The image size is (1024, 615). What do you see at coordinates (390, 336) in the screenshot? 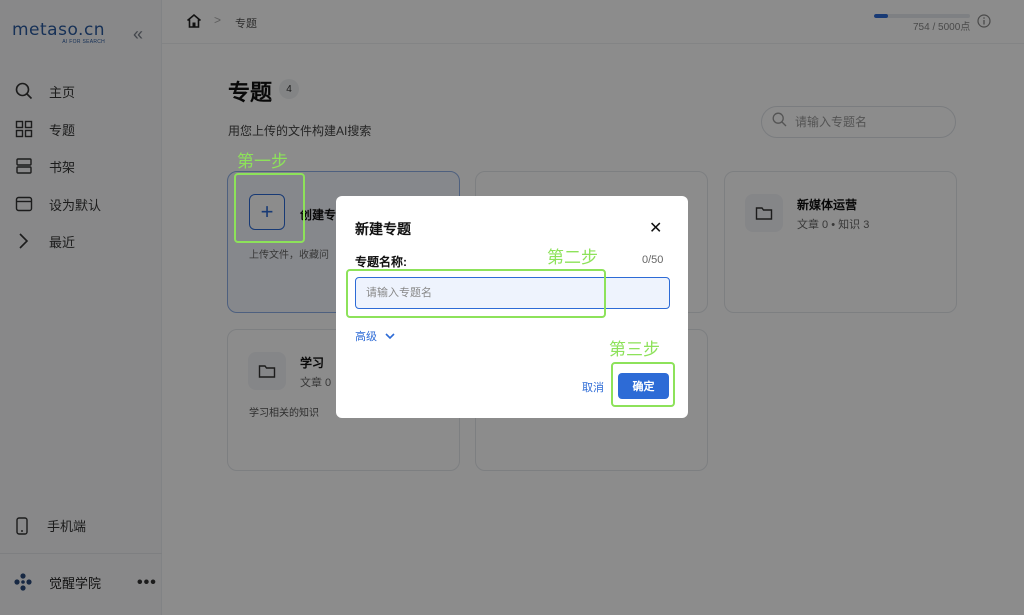
I see `chevron-down-icon` at bounding box center [390, 336].